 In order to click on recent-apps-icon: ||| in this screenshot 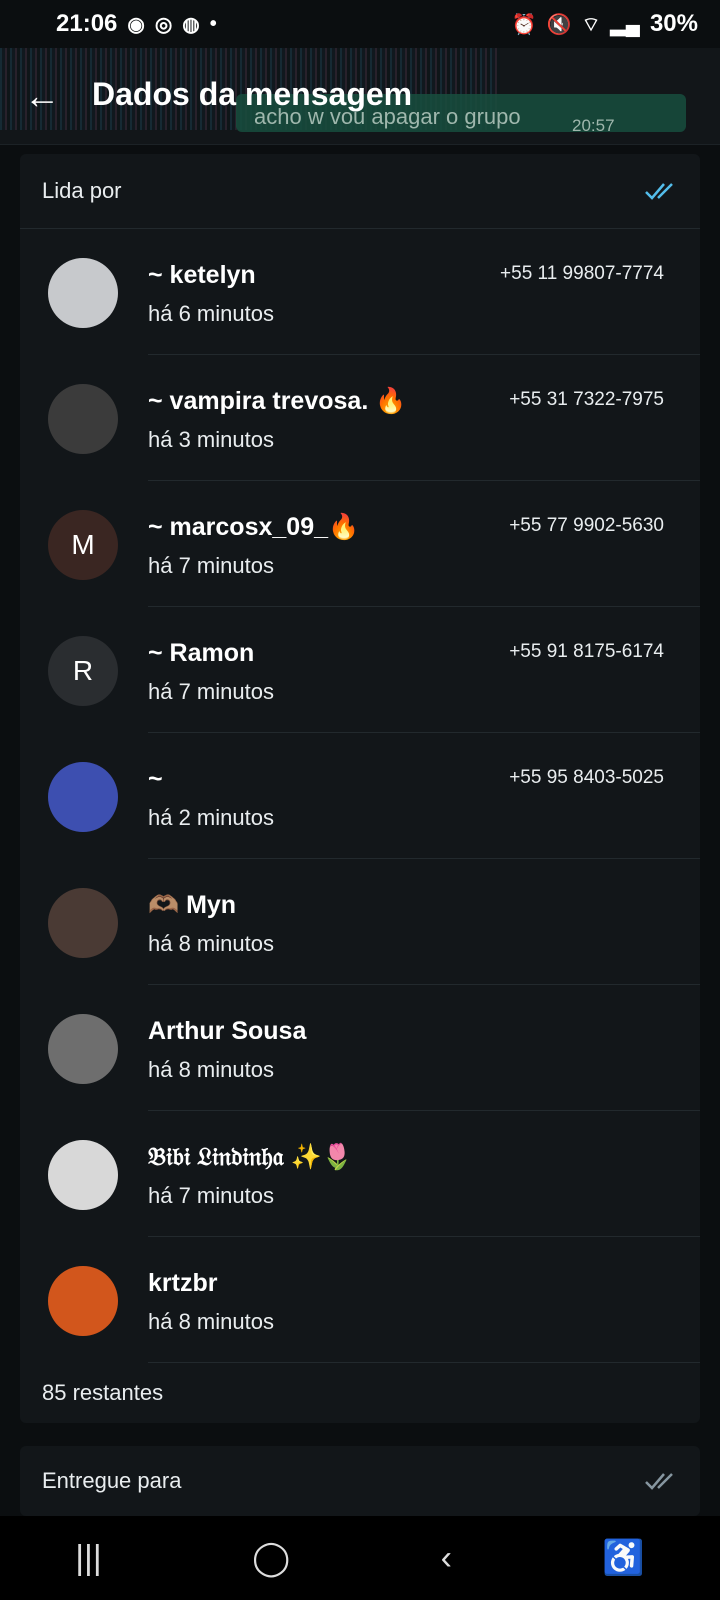, I will do `click(88, 1558)`.